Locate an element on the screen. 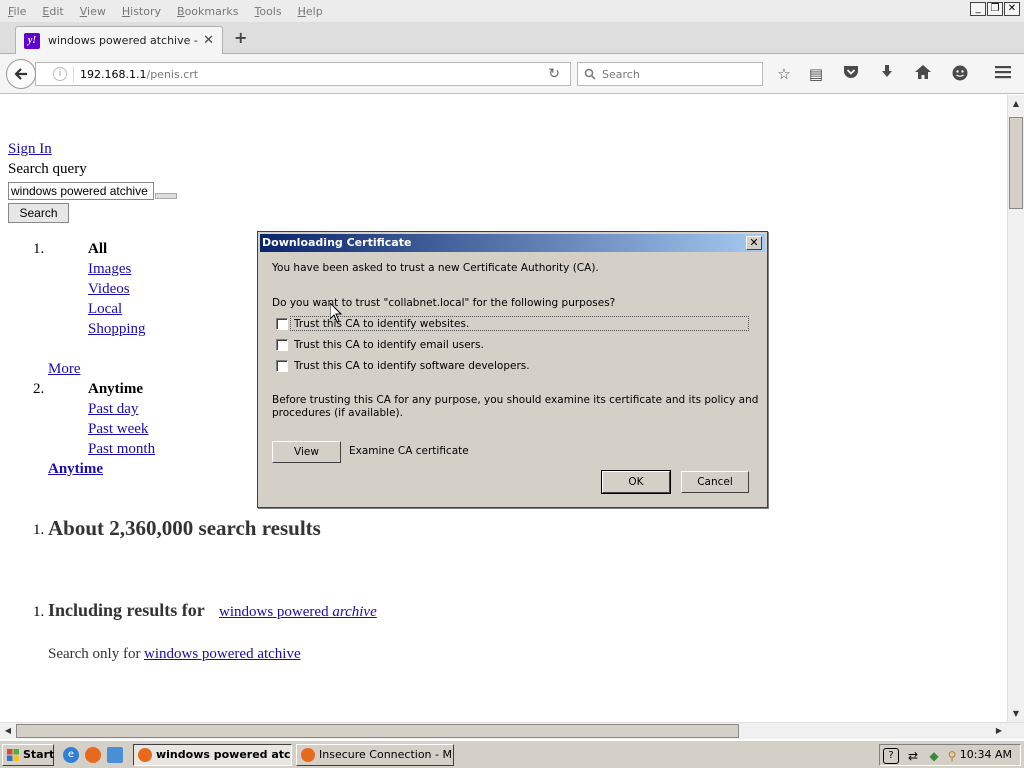 The image size is (1024, 768). restore-button: ❐ is located at coordinates (995, 9).